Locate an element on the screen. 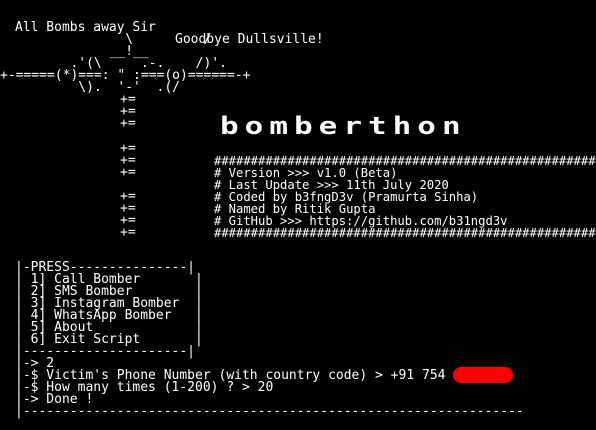 This screenshot has height=430, width=596. redaction-mark is located at coordinates (483, 375).